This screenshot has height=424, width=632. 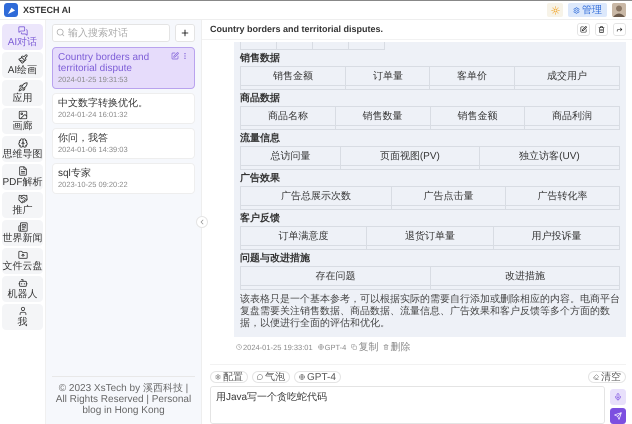 I want to click on copy-button: 复制, so click(x=364, y=347).